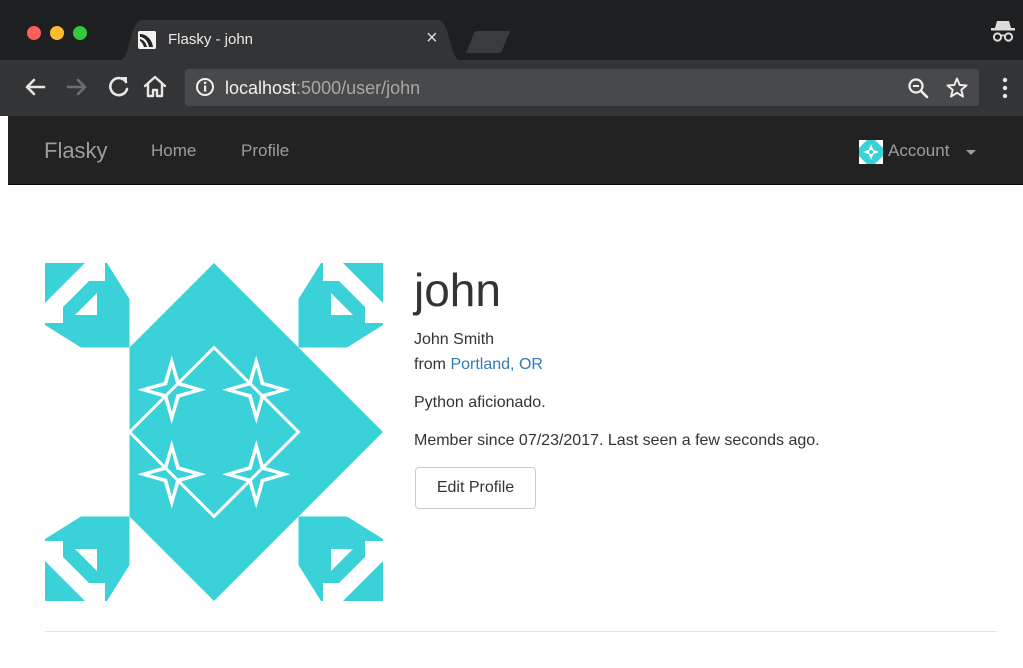  What do you see at coordinates (582, 87) in the screenshot?
I see `address-bar: localhost:5000/user/john` at bounding box center [582, 87].